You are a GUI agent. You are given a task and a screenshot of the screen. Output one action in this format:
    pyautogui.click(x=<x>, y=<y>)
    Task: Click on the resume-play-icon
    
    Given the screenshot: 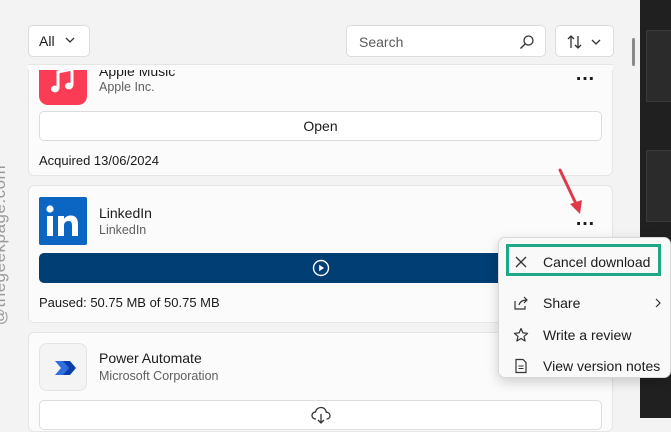 What is the action you would take?
    pyautogui.click(x=321, y=268)
    